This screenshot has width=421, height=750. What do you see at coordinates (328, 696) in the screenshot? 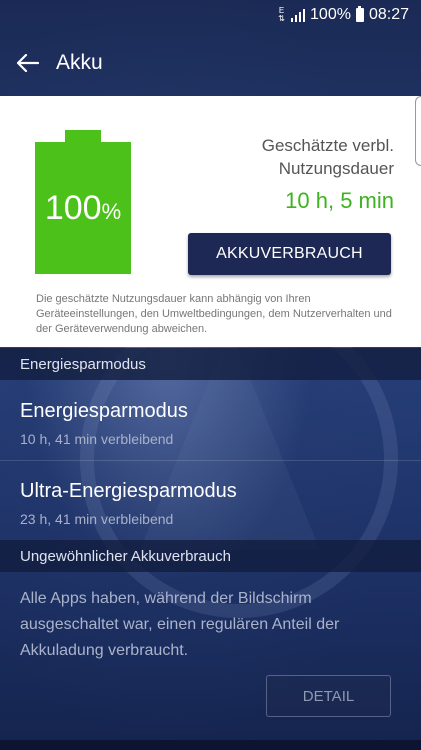
I see `detail-button: DETAIL` at bounding box center [328, 696].